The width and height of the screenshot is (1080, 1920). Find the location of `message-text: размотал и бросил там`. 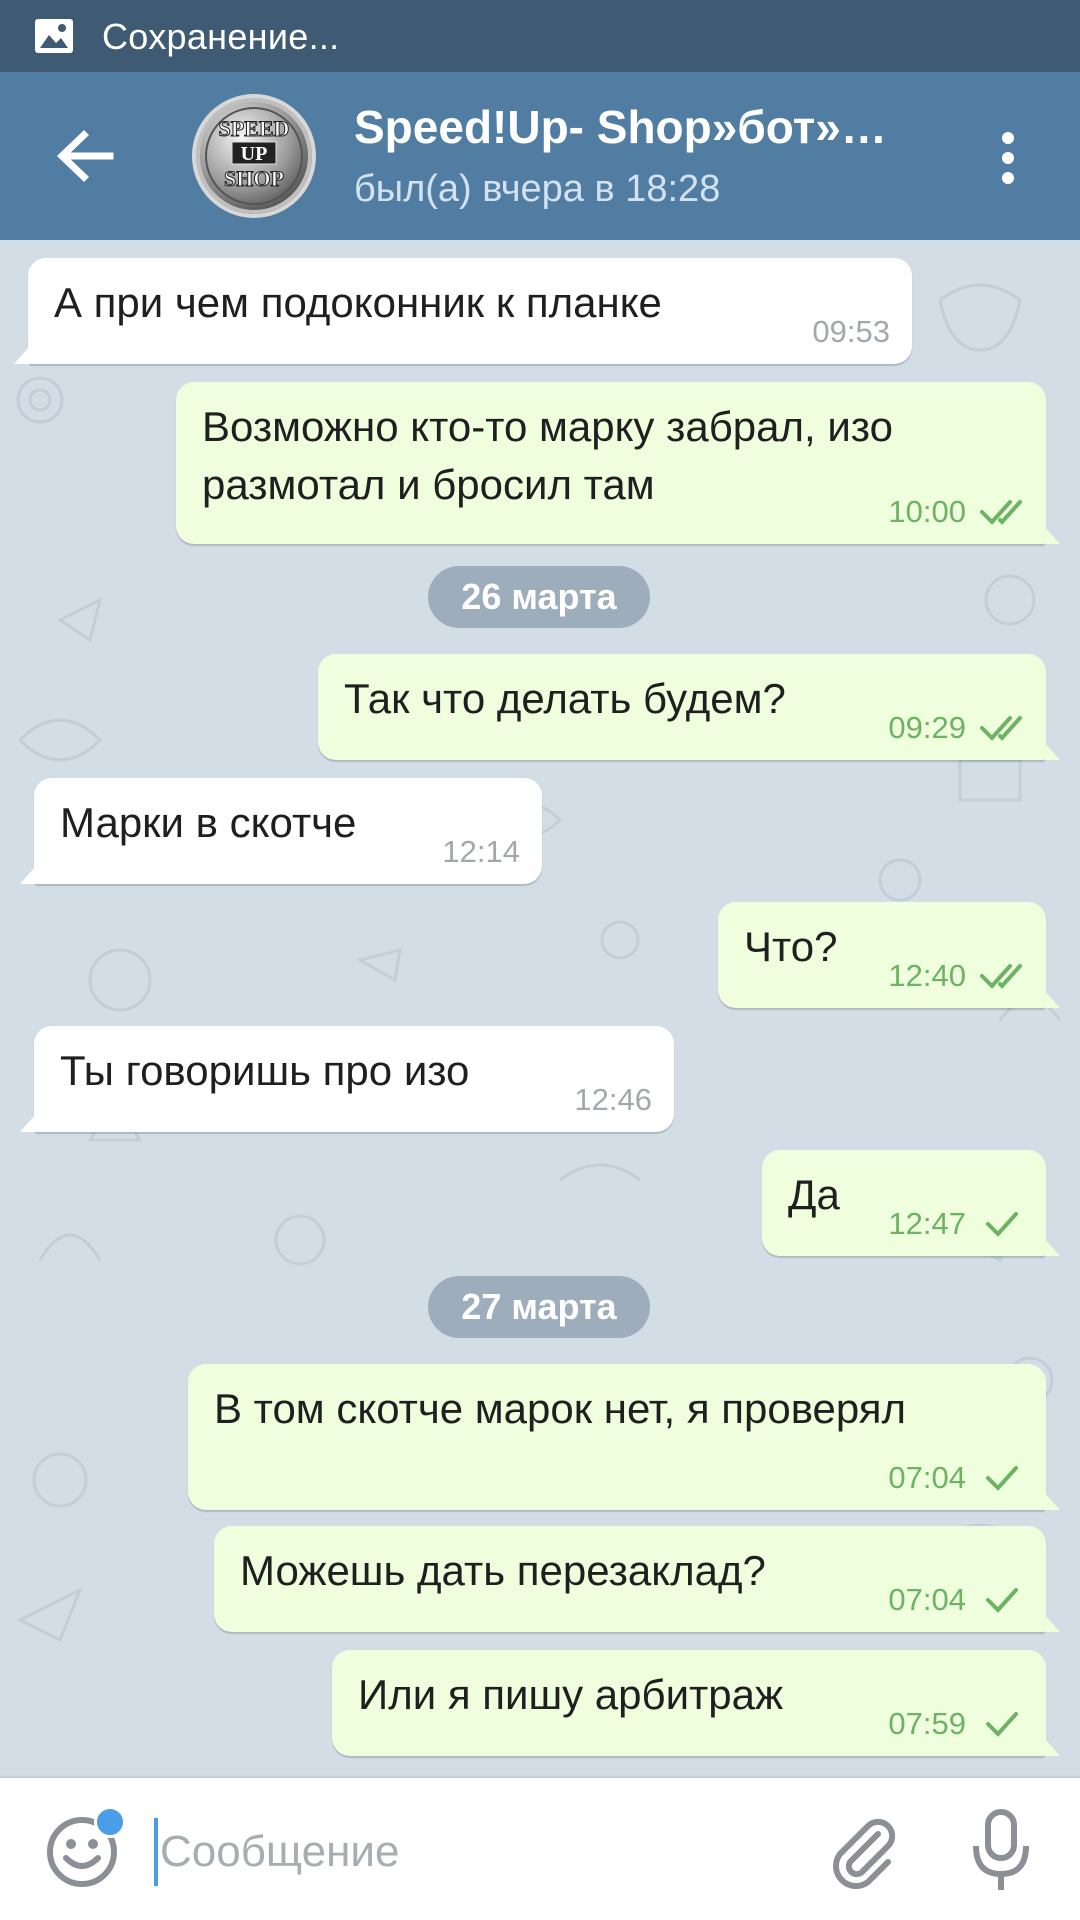

message-text: размотал и бросил там is located at coordinates (428, 484).